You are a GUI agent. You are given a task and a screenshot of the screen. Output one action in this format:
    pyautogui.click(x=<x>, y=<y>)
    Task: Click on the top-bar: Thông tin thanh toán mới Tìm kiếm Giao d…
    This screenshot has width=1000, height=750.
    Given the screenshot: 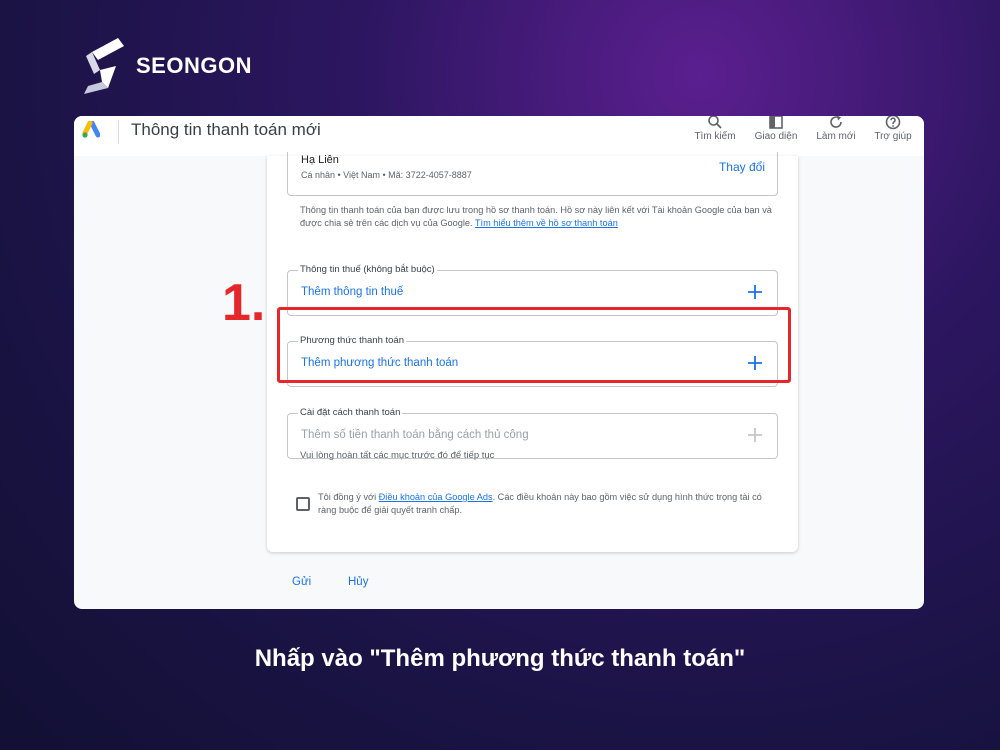 What is the action you would take?
    pyautogui.click(x=499, y=136)
    